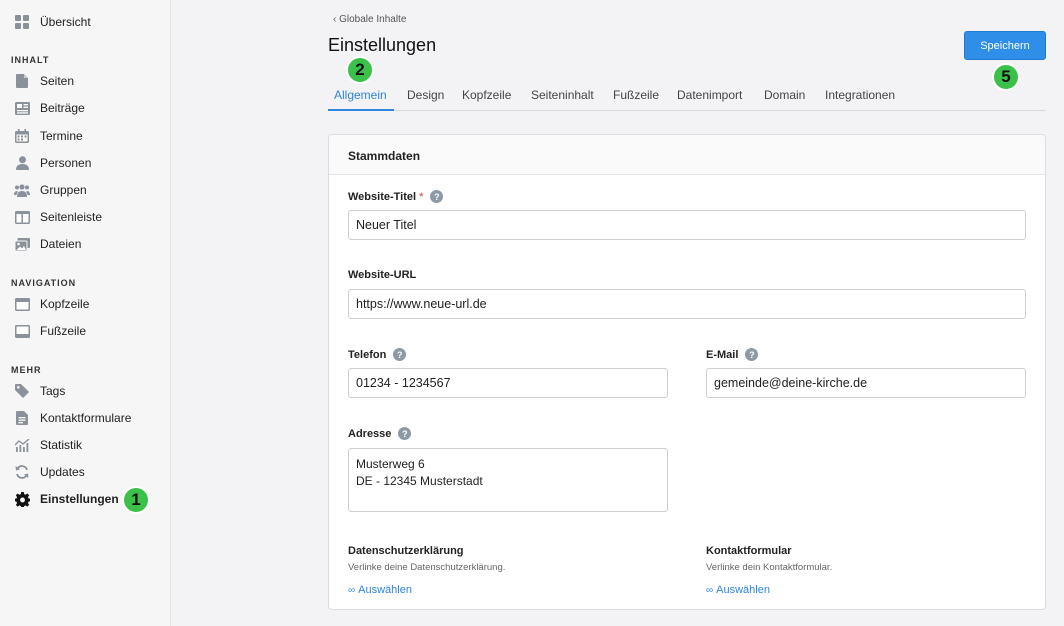 The height and width of the screenshot is (626, 1064). Describe the element at coordinates (360, 95) in the screenshot. I see `tab-allgemein: Allgemein` at that location.